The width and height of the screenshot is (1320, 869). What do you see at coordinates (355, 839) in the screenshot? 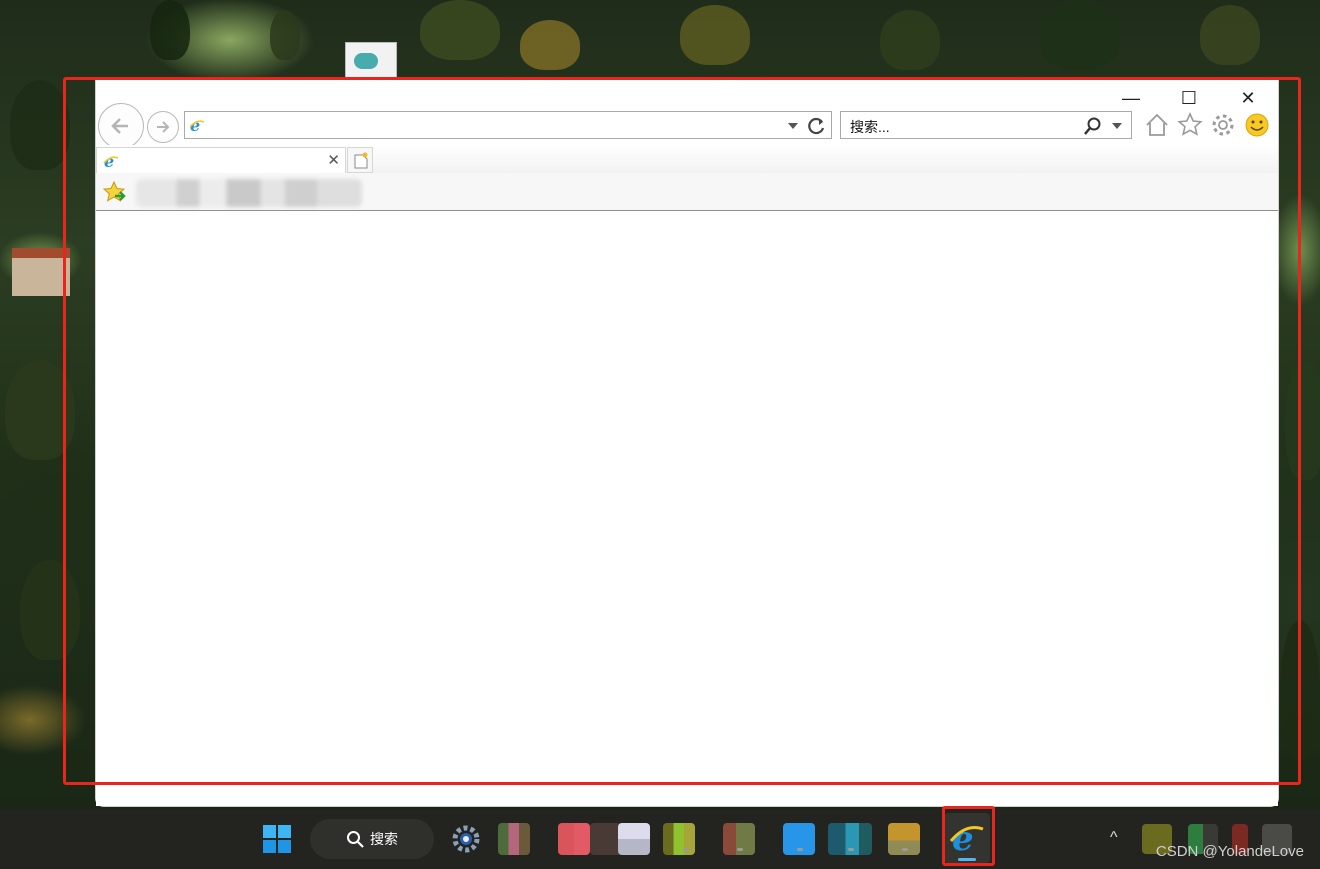
I see `search-icon` at bounding box center [355, 839].